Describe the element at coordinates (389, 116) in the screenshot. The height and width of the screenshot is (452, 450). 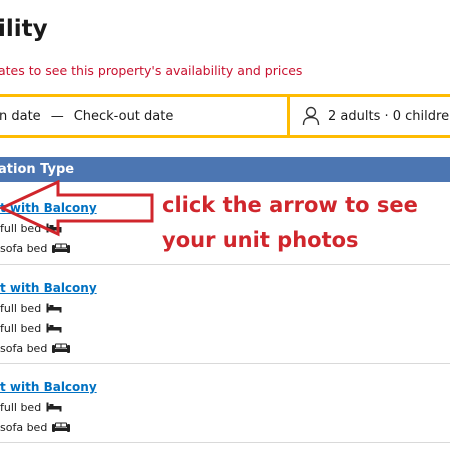
I see `guest-summary: 2 adults · 0 children` at that location.